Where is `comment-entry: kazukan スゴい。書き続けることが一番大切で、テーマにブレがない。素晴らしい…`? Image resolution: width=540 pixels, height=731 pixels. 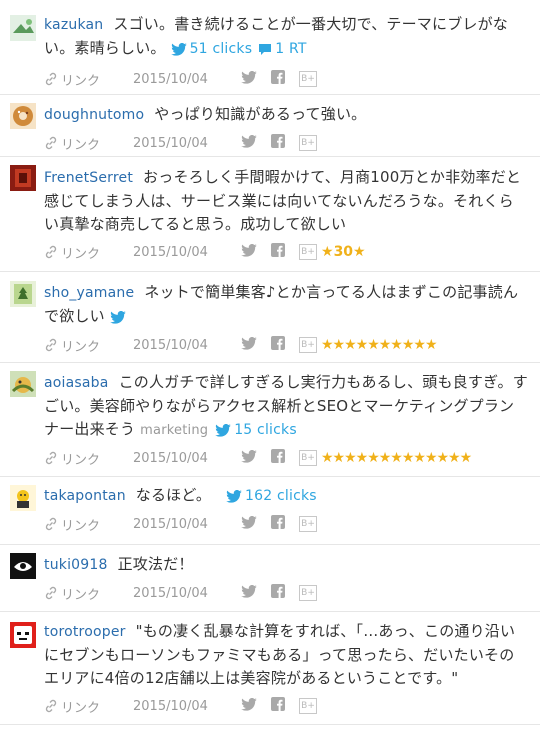
comment-entry: kazukan スゴい。書き続けることが一番大切で、テーマにブレがない。素晴らしい… is located at coordinates (270, 47).